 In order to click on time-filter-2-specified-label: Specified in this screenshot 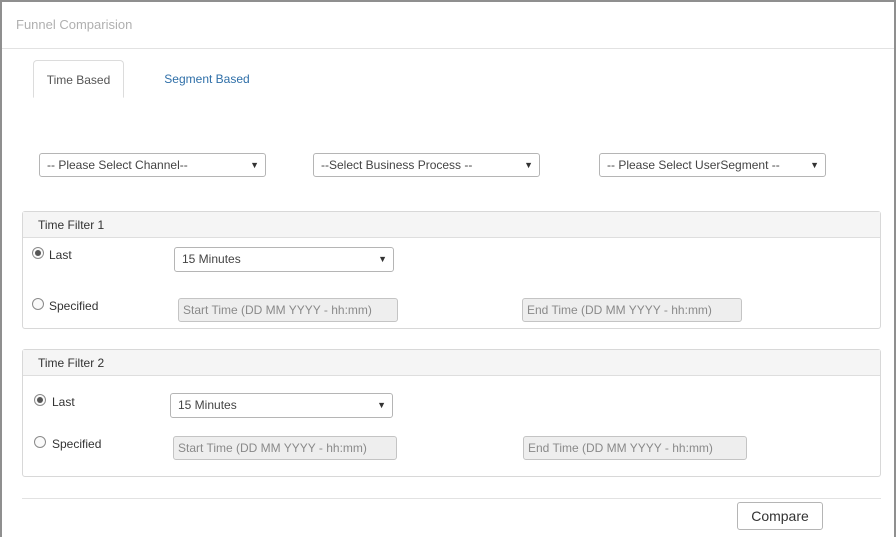, I will do `click(77, 444)`.